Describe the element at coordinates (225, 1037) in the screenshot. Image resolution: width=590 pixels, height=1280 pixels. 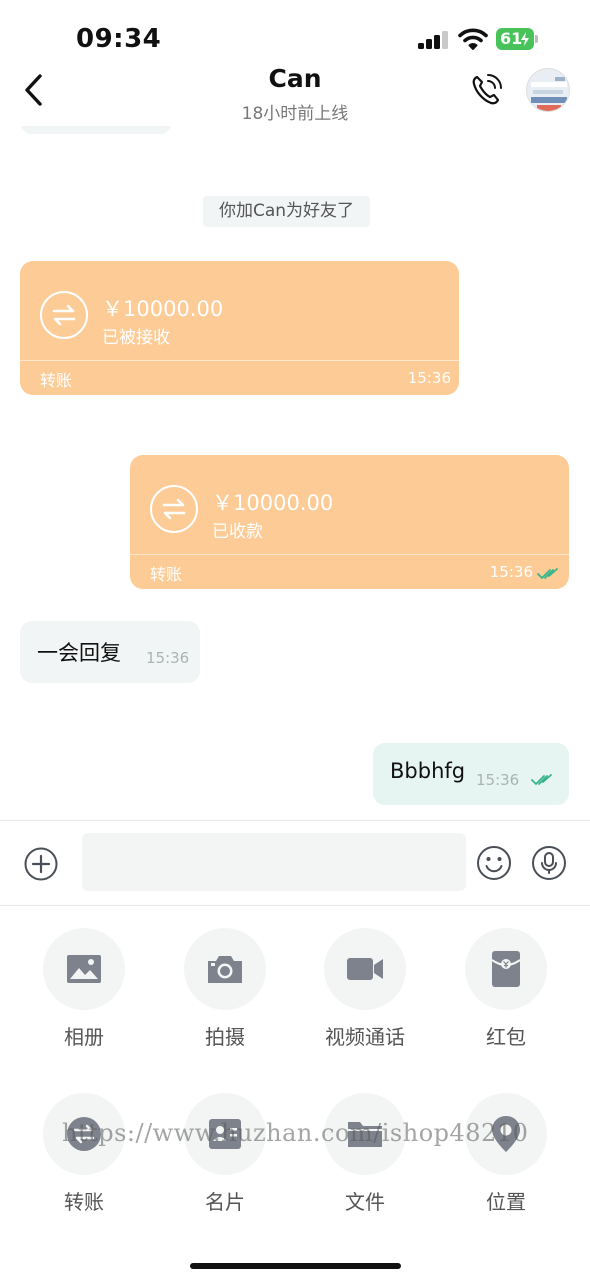
I see `tool-label: 拍摄` at that location.